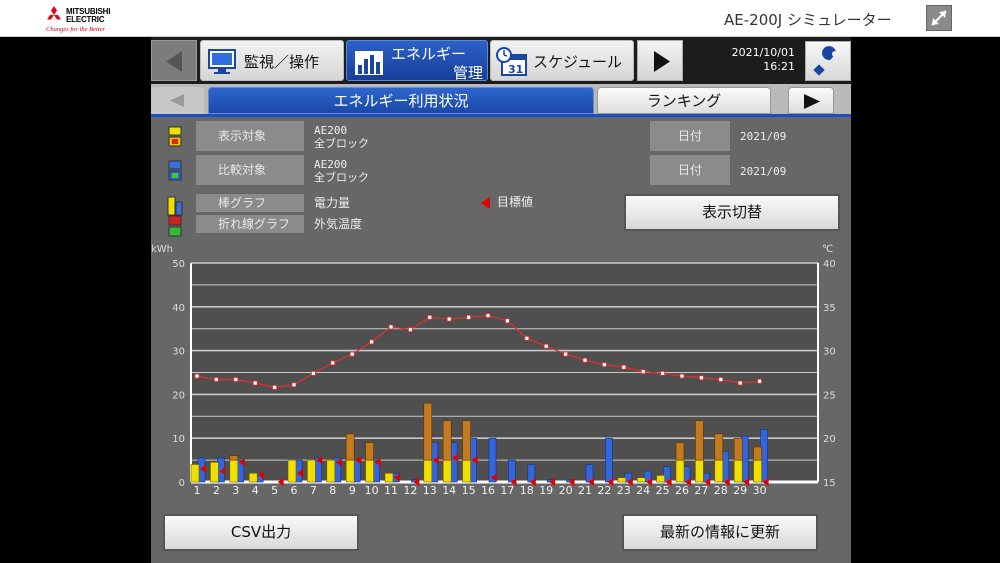  What do you see at coordinates (760, 489) in the screenshot?
I see `x-tick-label: 30` at bounding box center [760, 489].